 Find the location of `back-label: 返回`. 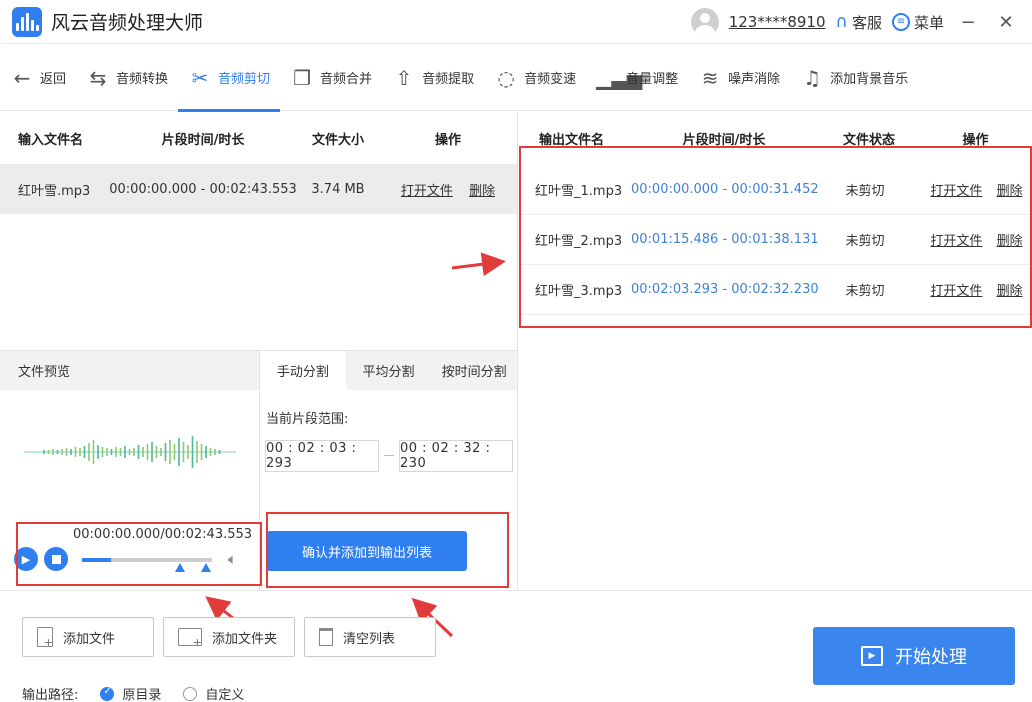

back-label: 返回 is located at coordinates (53, 79).